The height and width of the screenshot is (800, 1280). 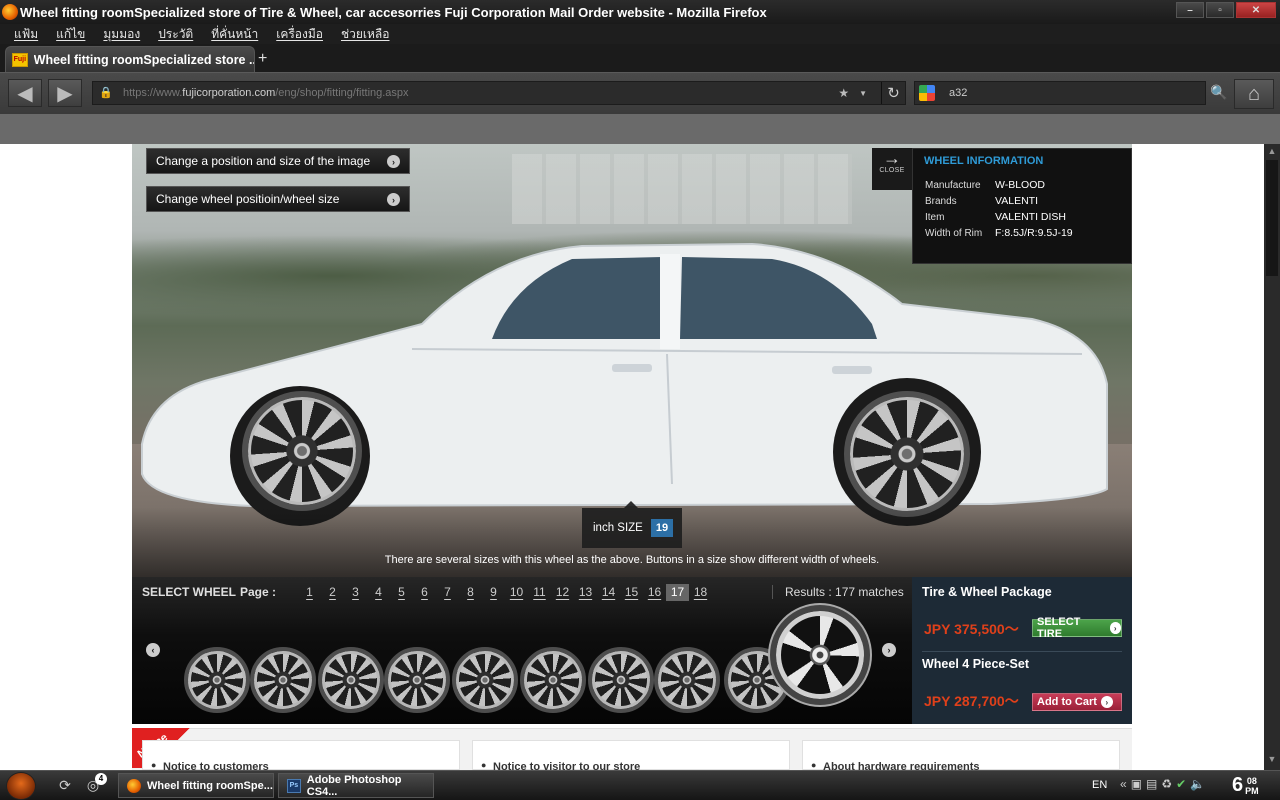 What do you see at coordinates (20, 59) in the screenshot?
I see `fuji-favicon-icon: Fuji` at bounding box center [20, 59].